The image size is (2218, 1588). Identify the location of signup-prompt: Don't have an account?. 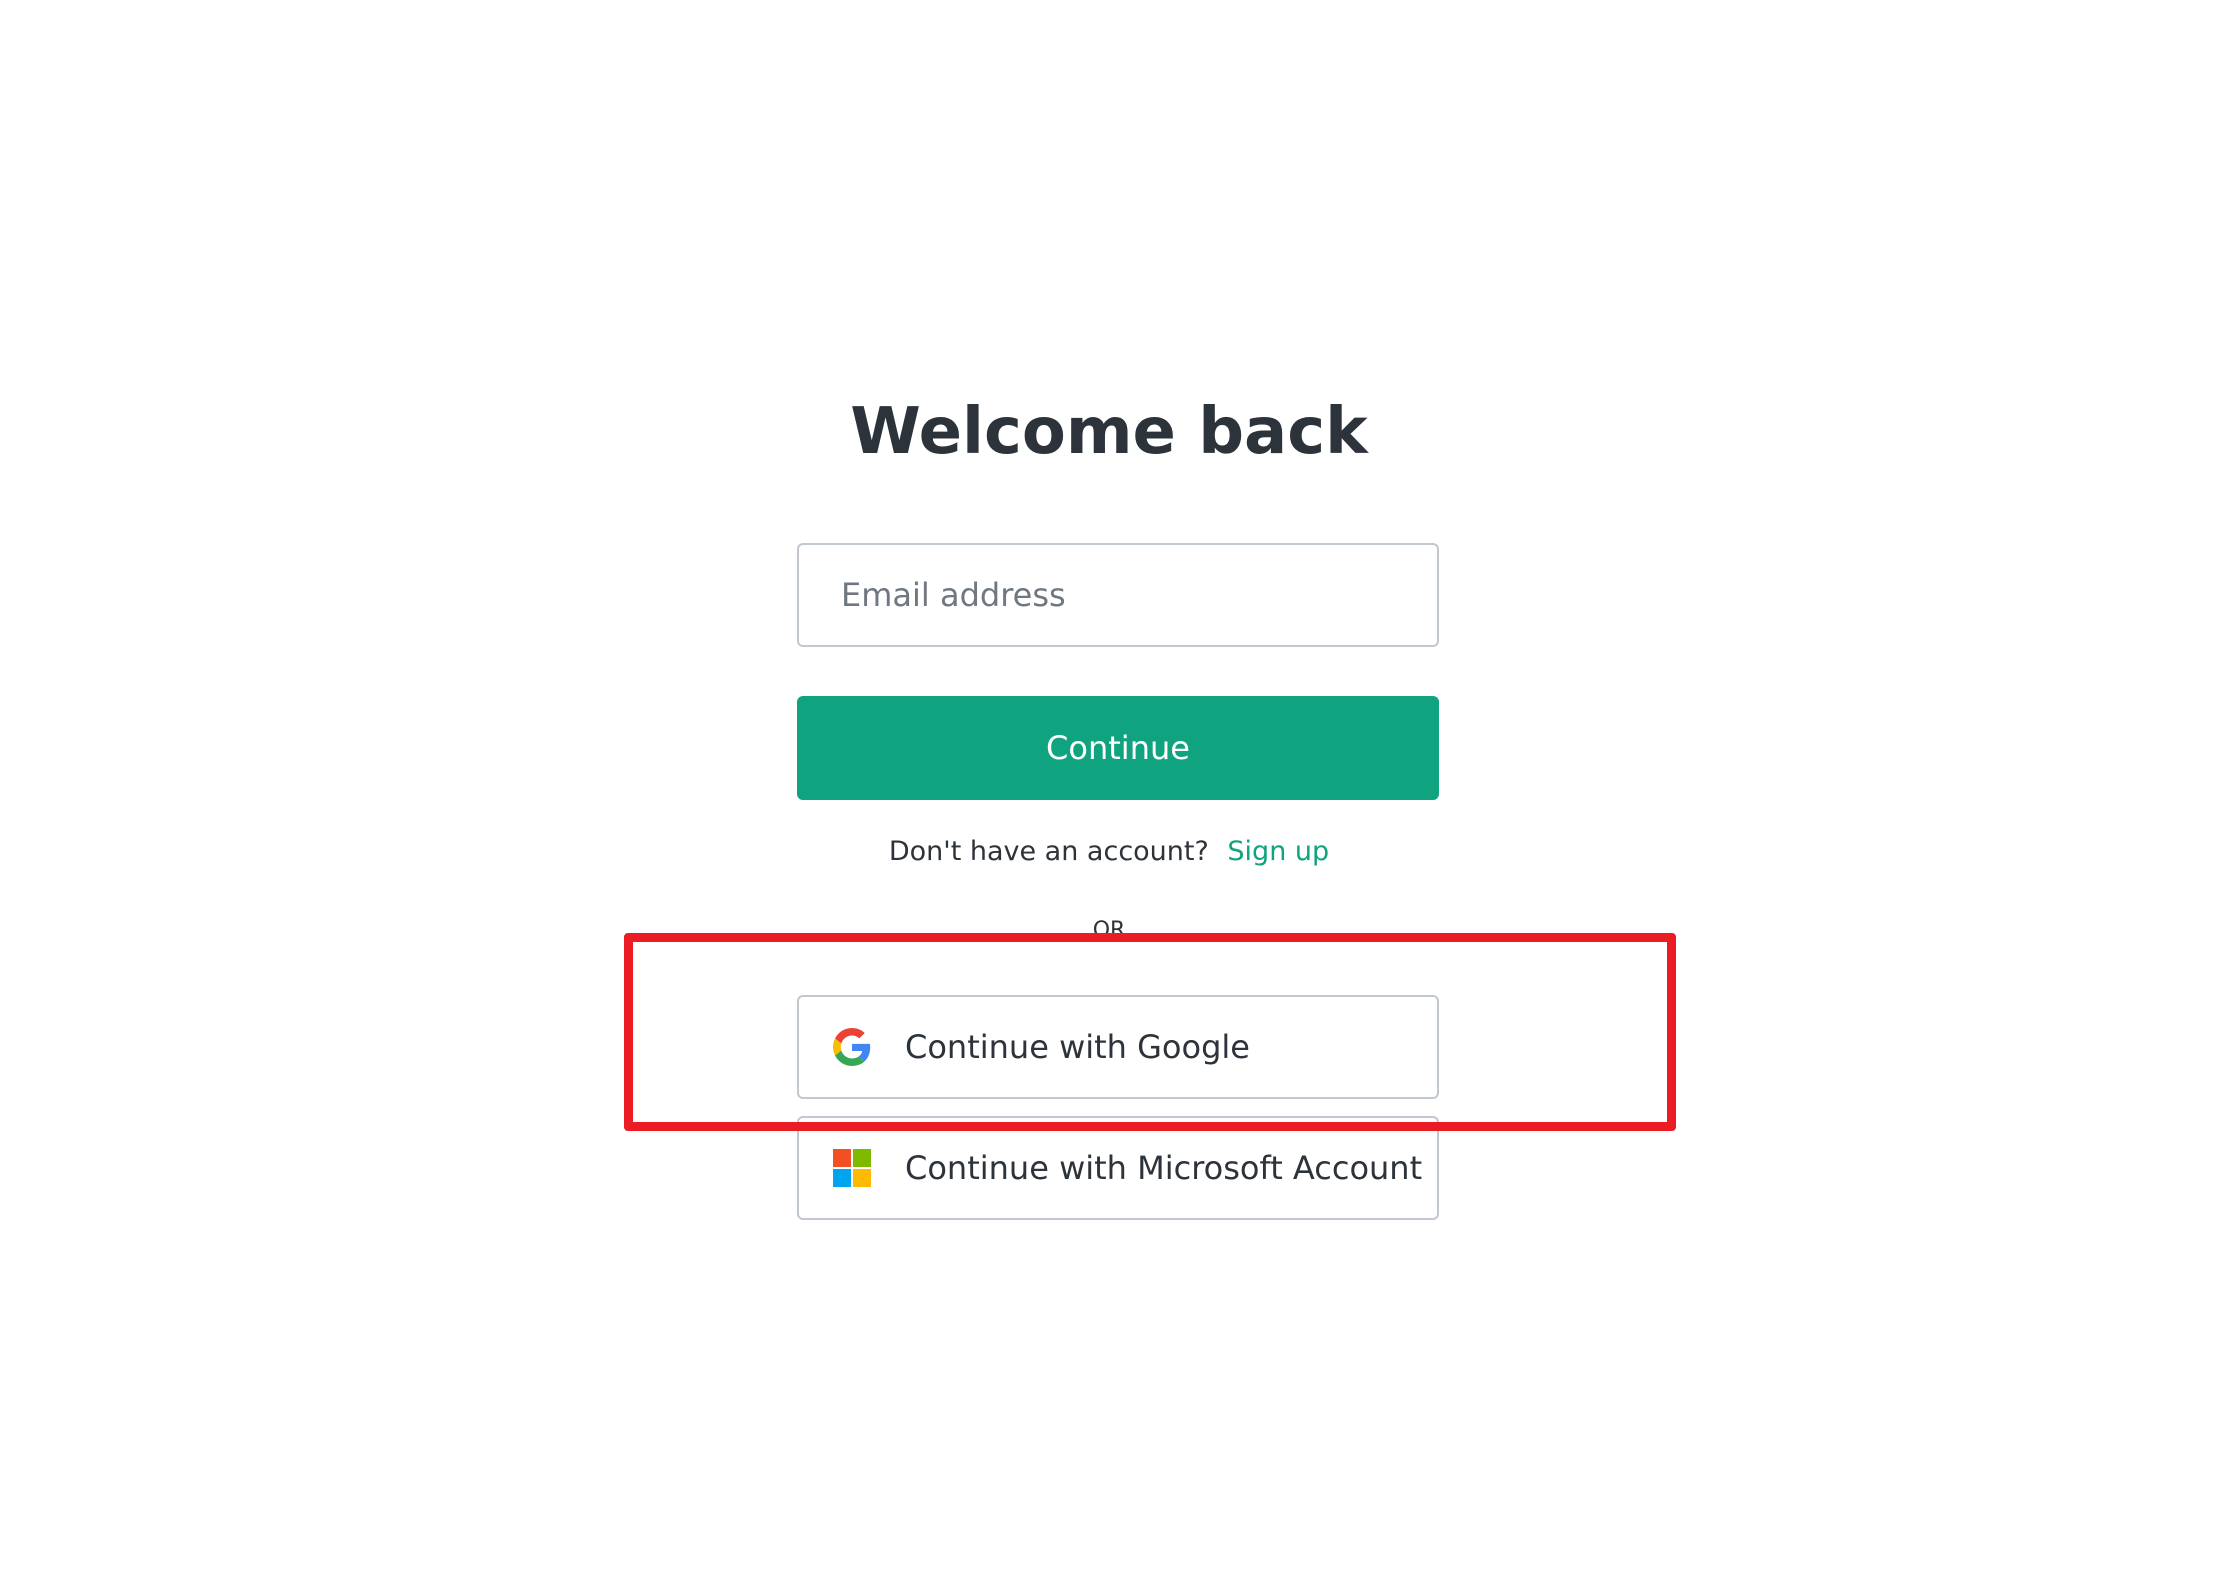
(1048, 851).